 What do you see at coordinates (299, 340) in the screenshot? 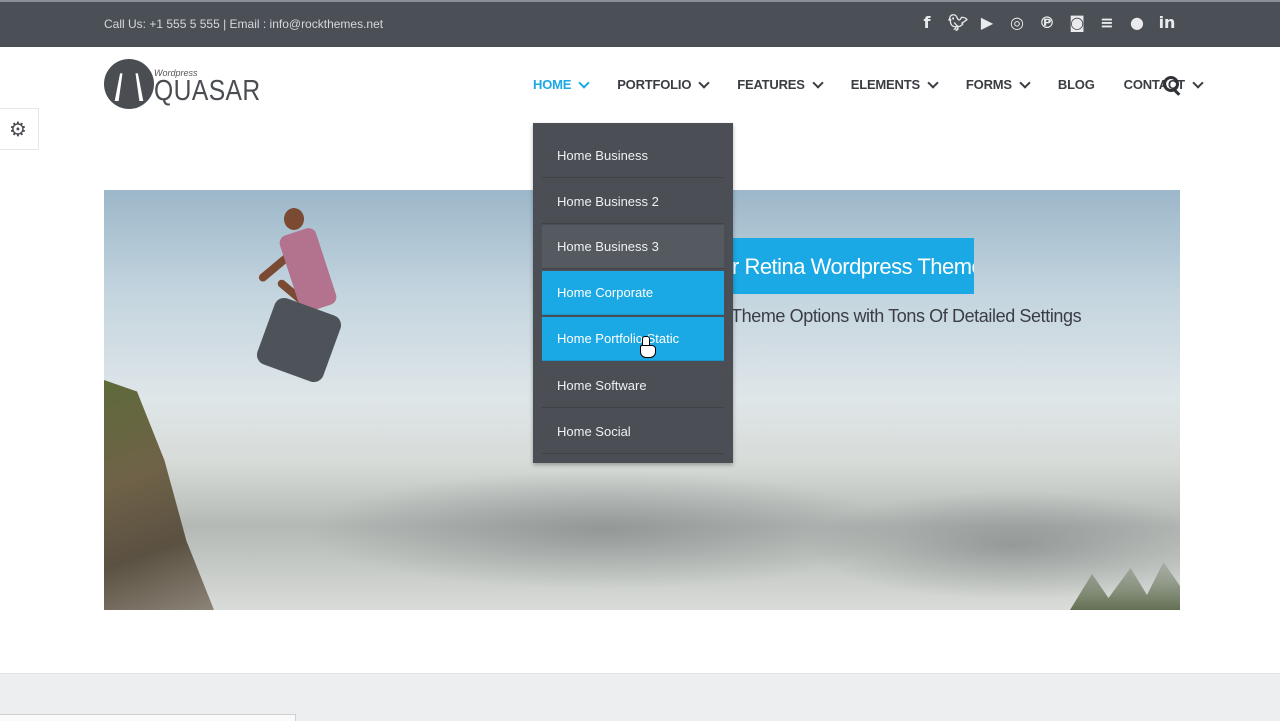
I see `person-legs` at bounding box center [299, 340].